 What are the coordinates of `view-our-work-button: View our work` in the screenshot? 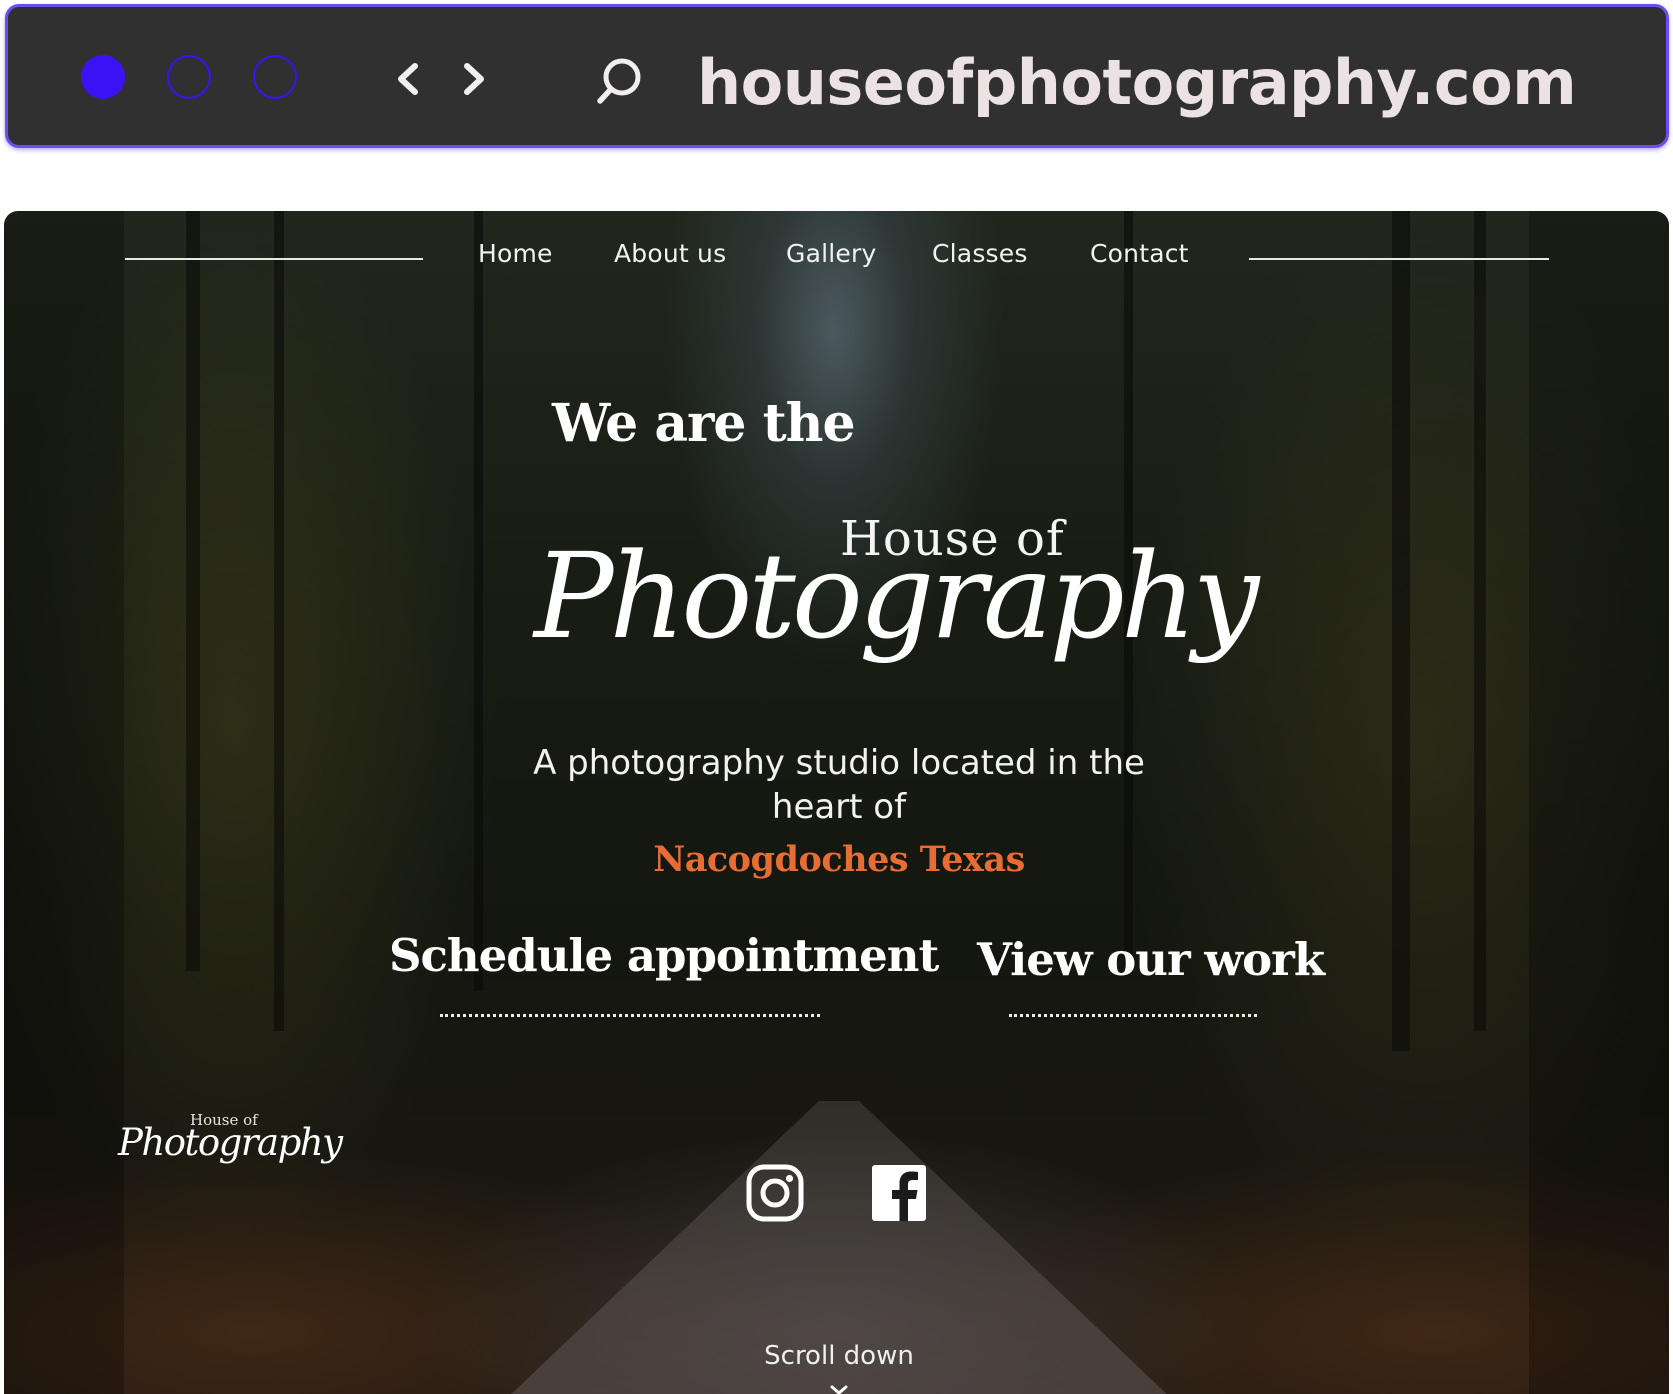 It's located at (1151, 959).